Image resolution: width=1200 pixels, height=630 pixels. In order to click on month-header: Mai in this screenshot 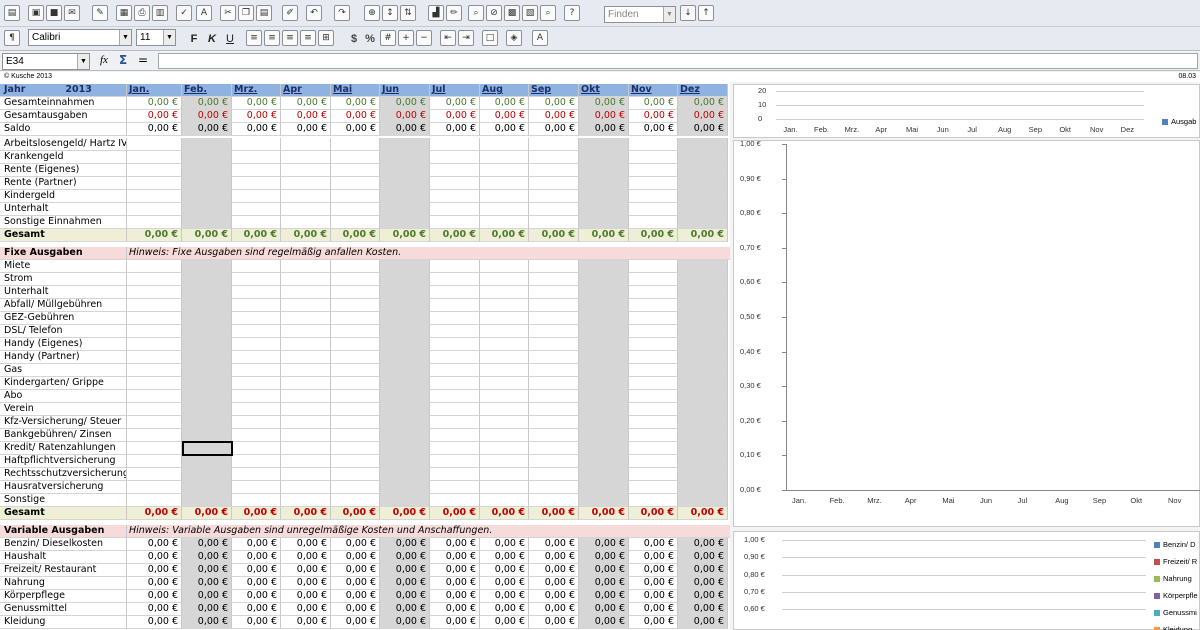, I will do `click(355, 90)`.